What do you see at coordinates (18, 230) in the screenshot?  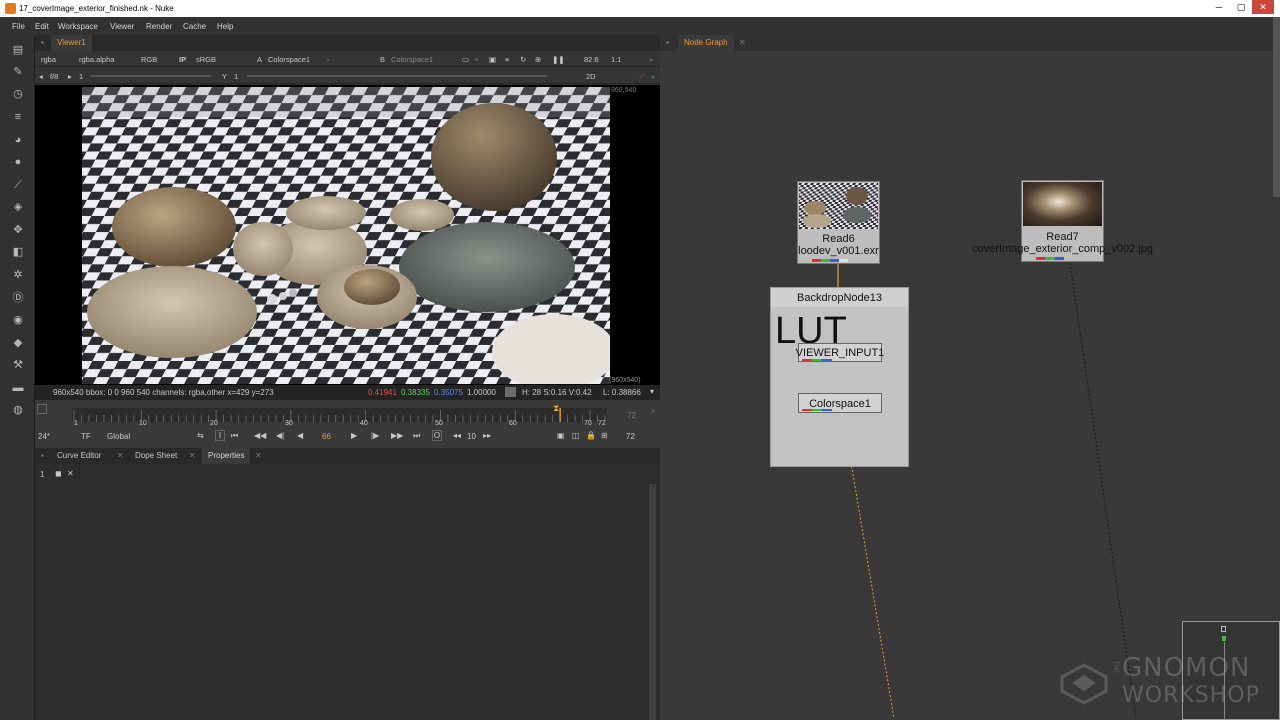 I see `transform-nodes-icon: ✥` at bounding box center [18, 230].